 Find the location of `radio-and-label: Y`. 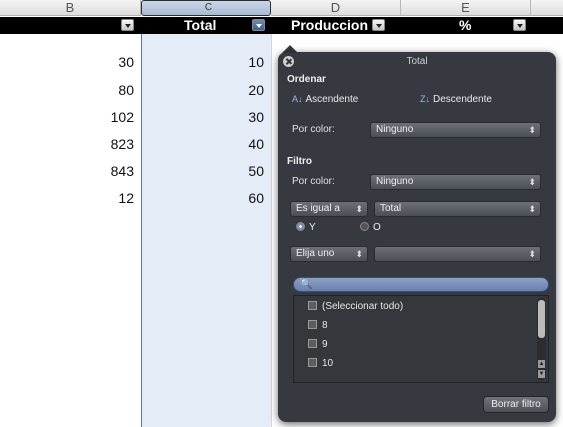

radio-and-label: Y is located at coordinates (312, 227).